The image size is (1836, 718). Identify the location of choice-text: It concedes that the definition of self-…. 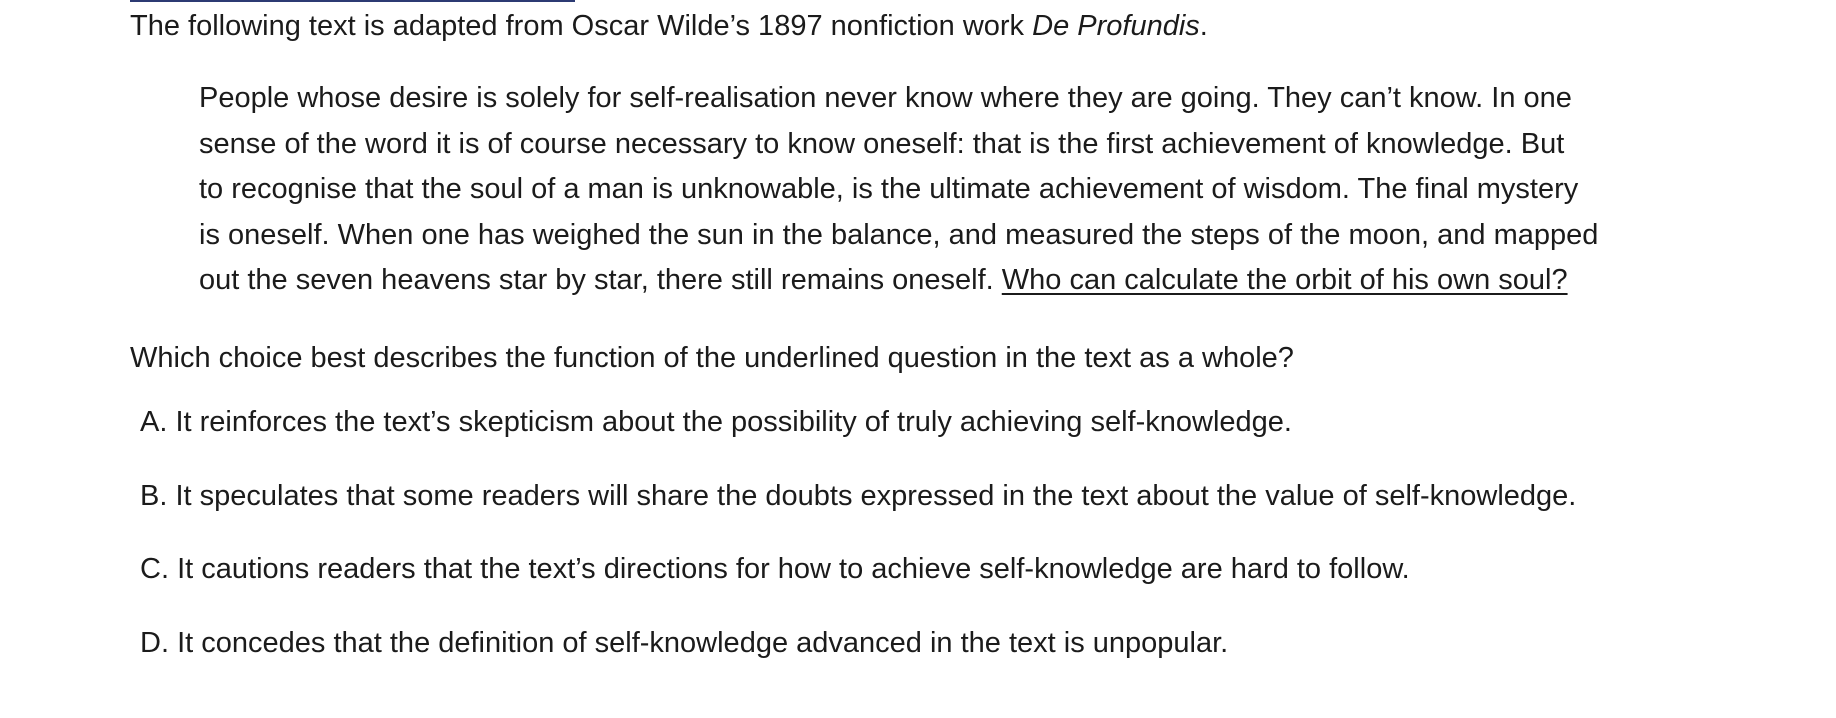
(703, 642).